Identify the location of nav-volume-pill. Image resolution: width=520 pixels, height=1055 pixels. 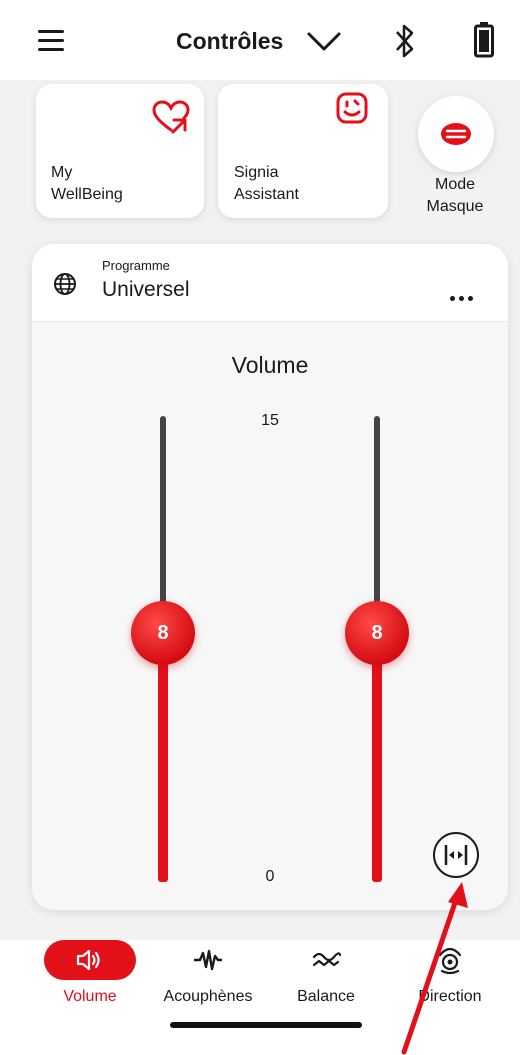
(90, 960).